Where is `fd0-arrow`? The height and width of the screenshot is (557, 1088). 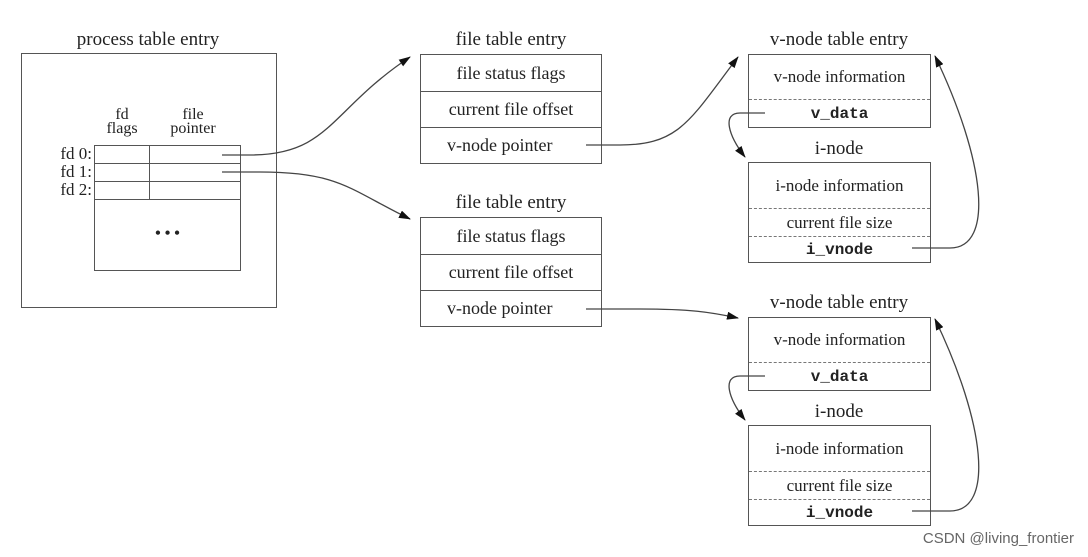 fd0-arrow is located at coordinates (316, 106).